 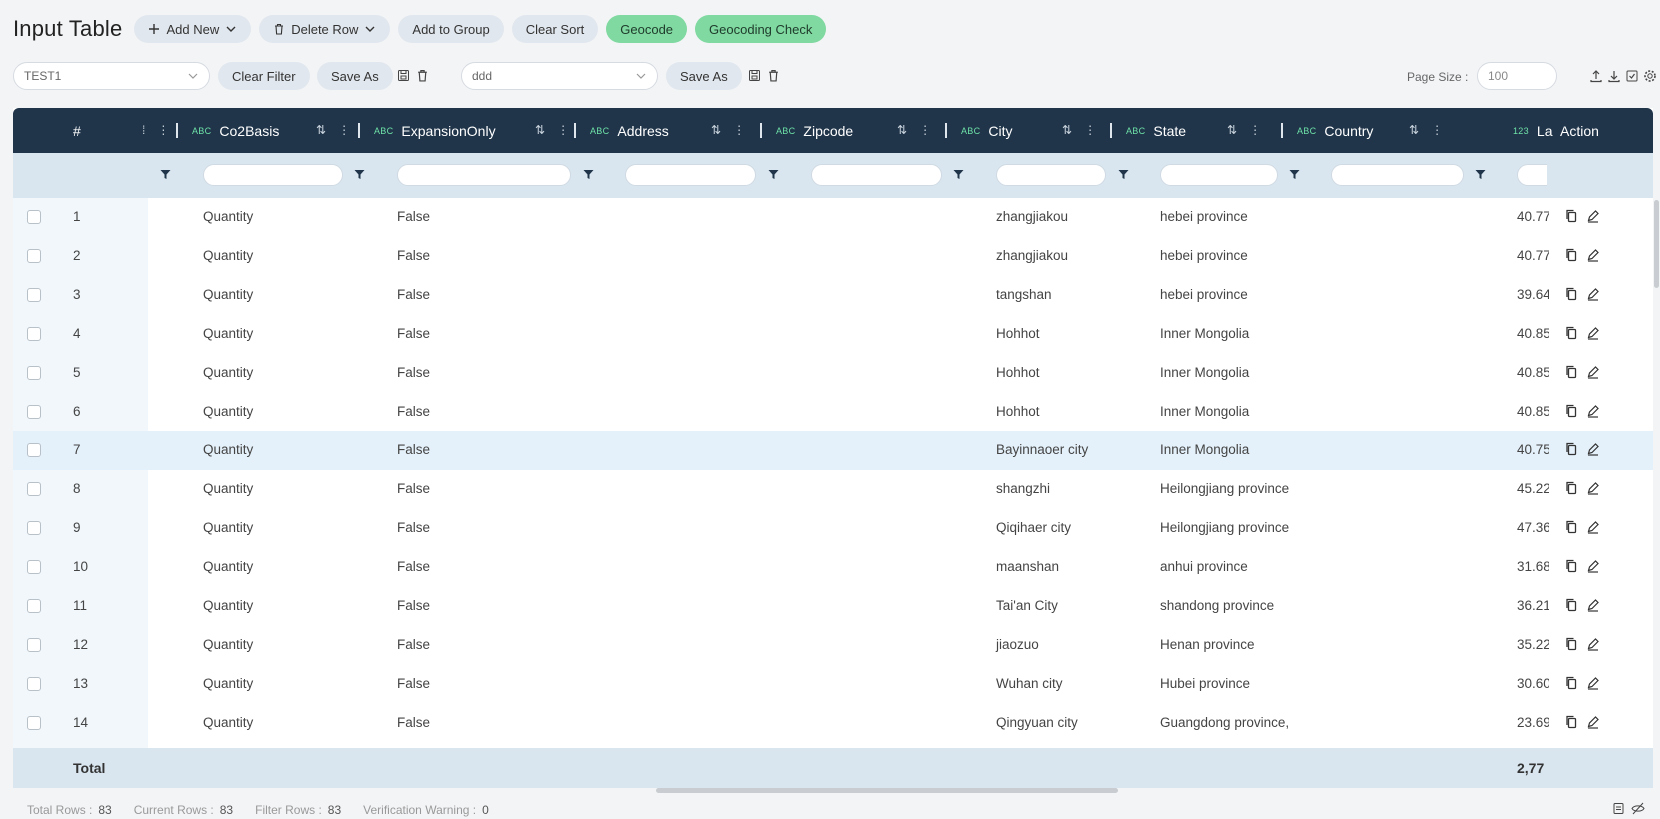 What do you see at coordinates (853, 130) in the screenshot?
I see `column-header-zipcode: ABC Zipcode ⇅ ⋮` at bounding box center [853, 130].